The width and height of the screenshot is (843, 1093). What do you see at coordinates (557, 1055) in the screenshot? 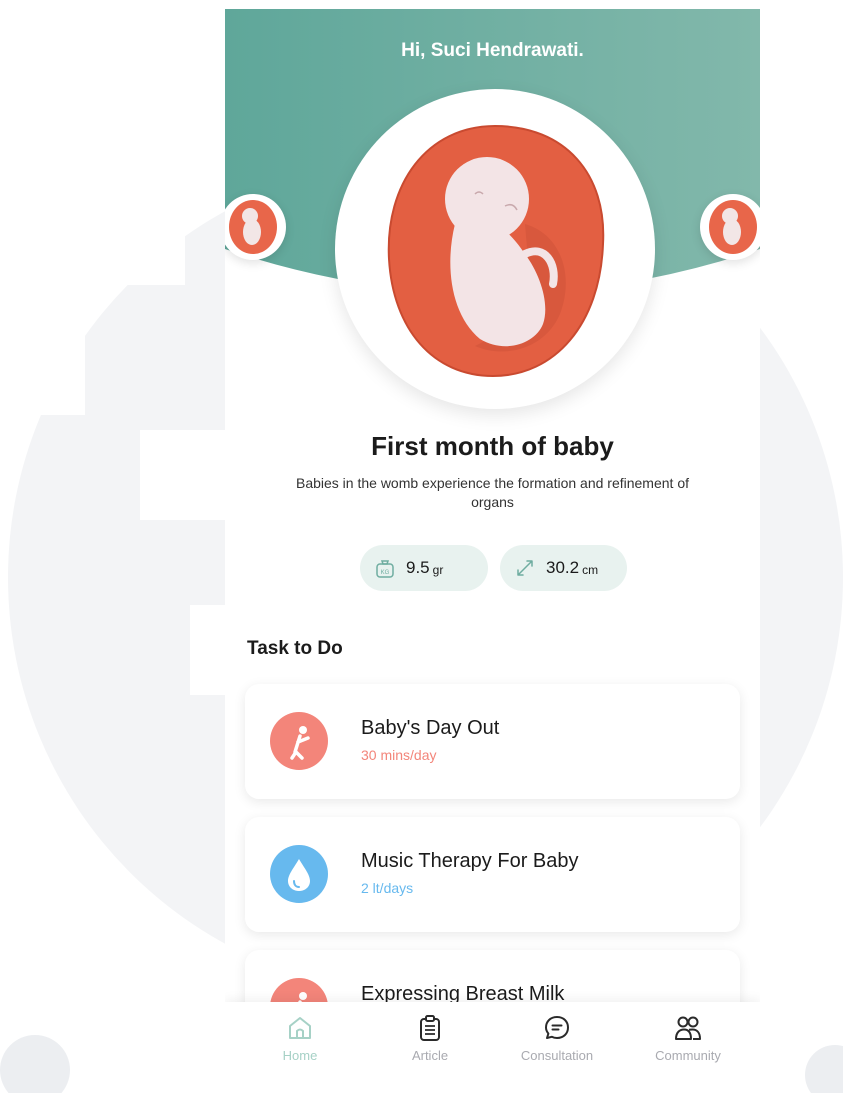
I see `nav-label-consultation: Consultation` at bounding box center [557, 1055].